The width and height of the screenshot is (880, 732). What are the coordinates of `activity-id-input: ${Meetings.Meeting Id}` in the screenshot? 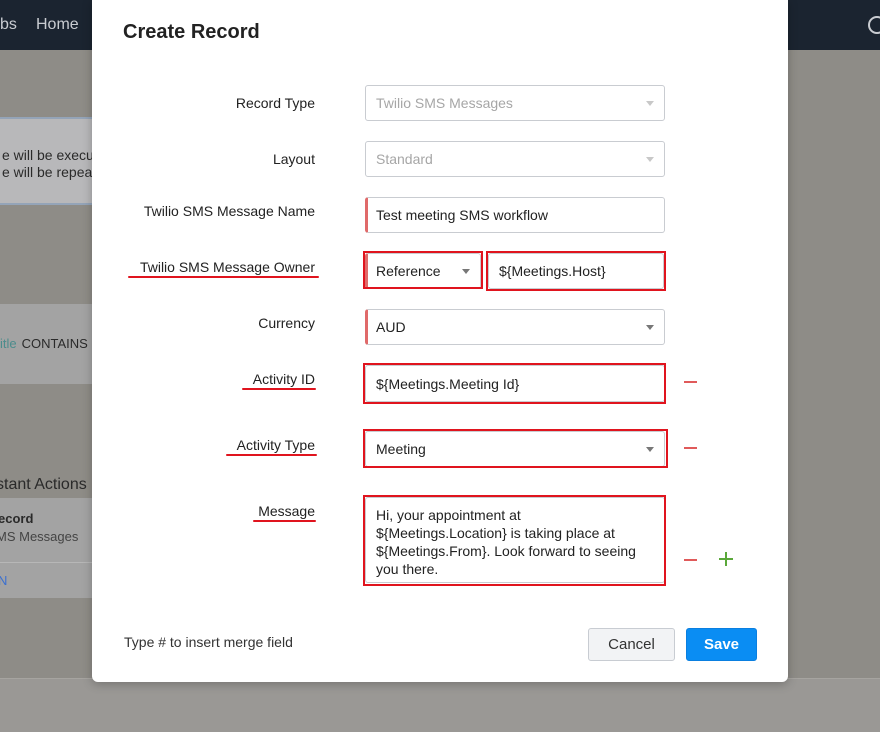 It's located at (515, 383).